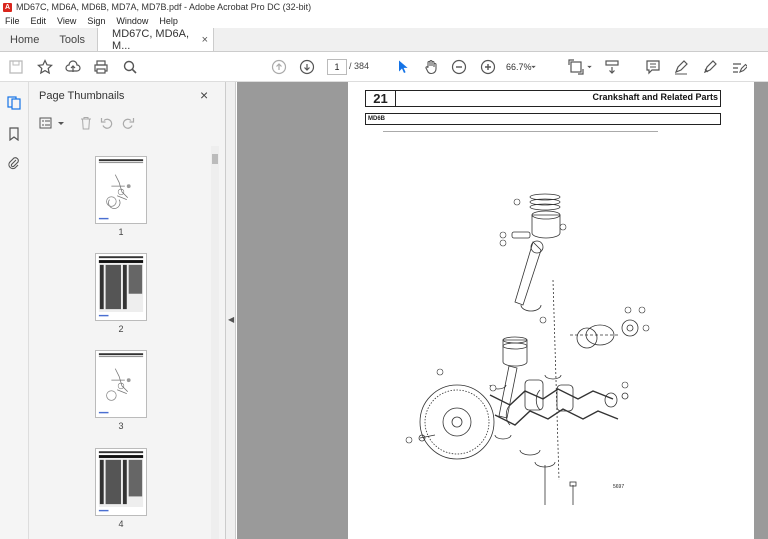 The width and height of the screenshot is (768, 539). I want to click on fill-sign-icon, so click(739, 67).